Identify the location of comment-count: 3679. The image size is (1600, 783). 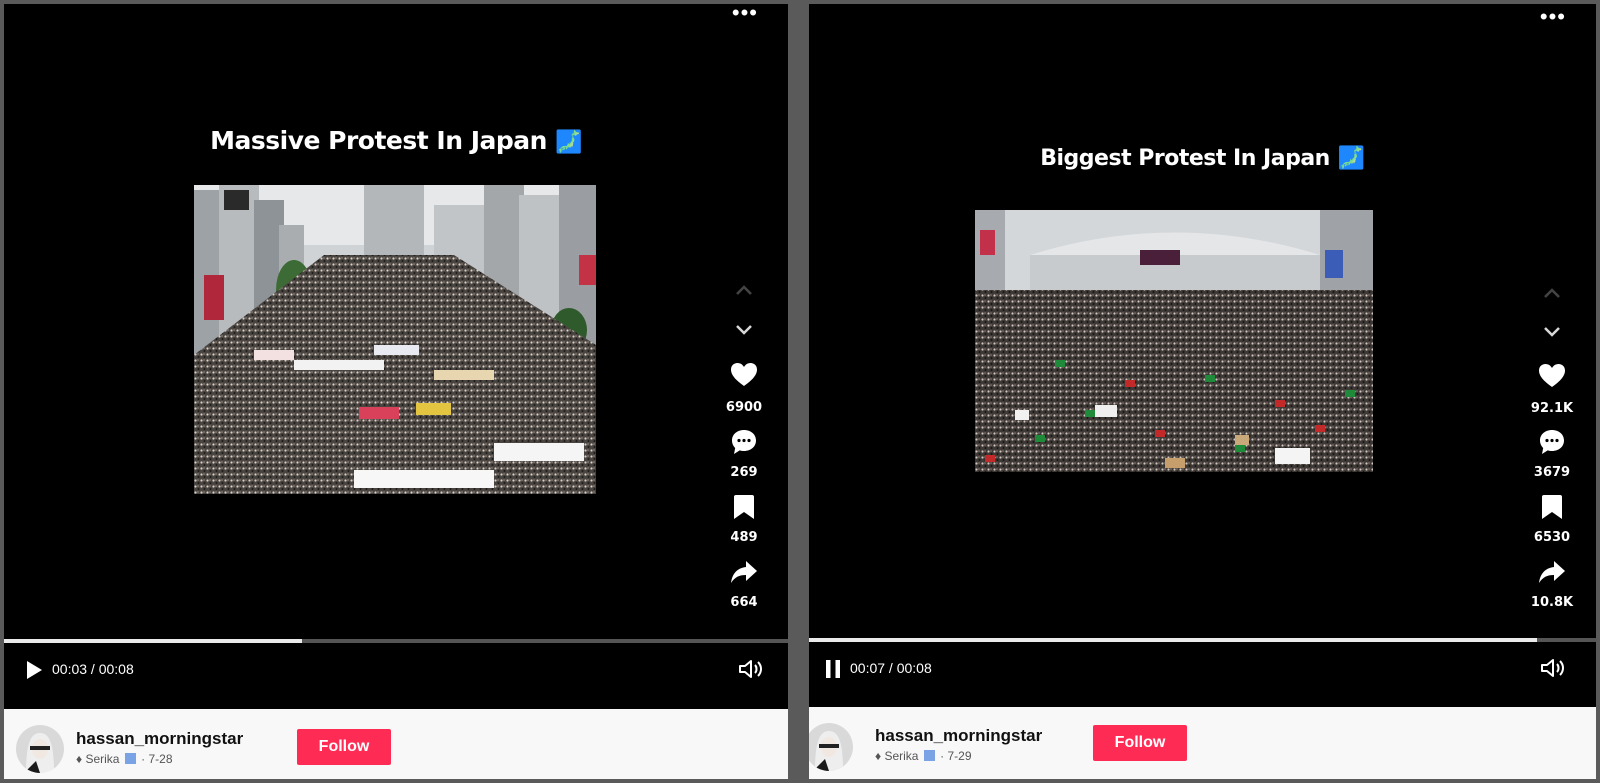
(1552, 472).